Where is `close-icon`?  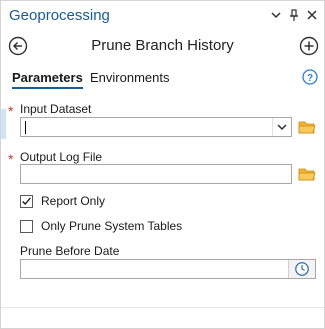 close-icon is located at coordinates (312, 15).